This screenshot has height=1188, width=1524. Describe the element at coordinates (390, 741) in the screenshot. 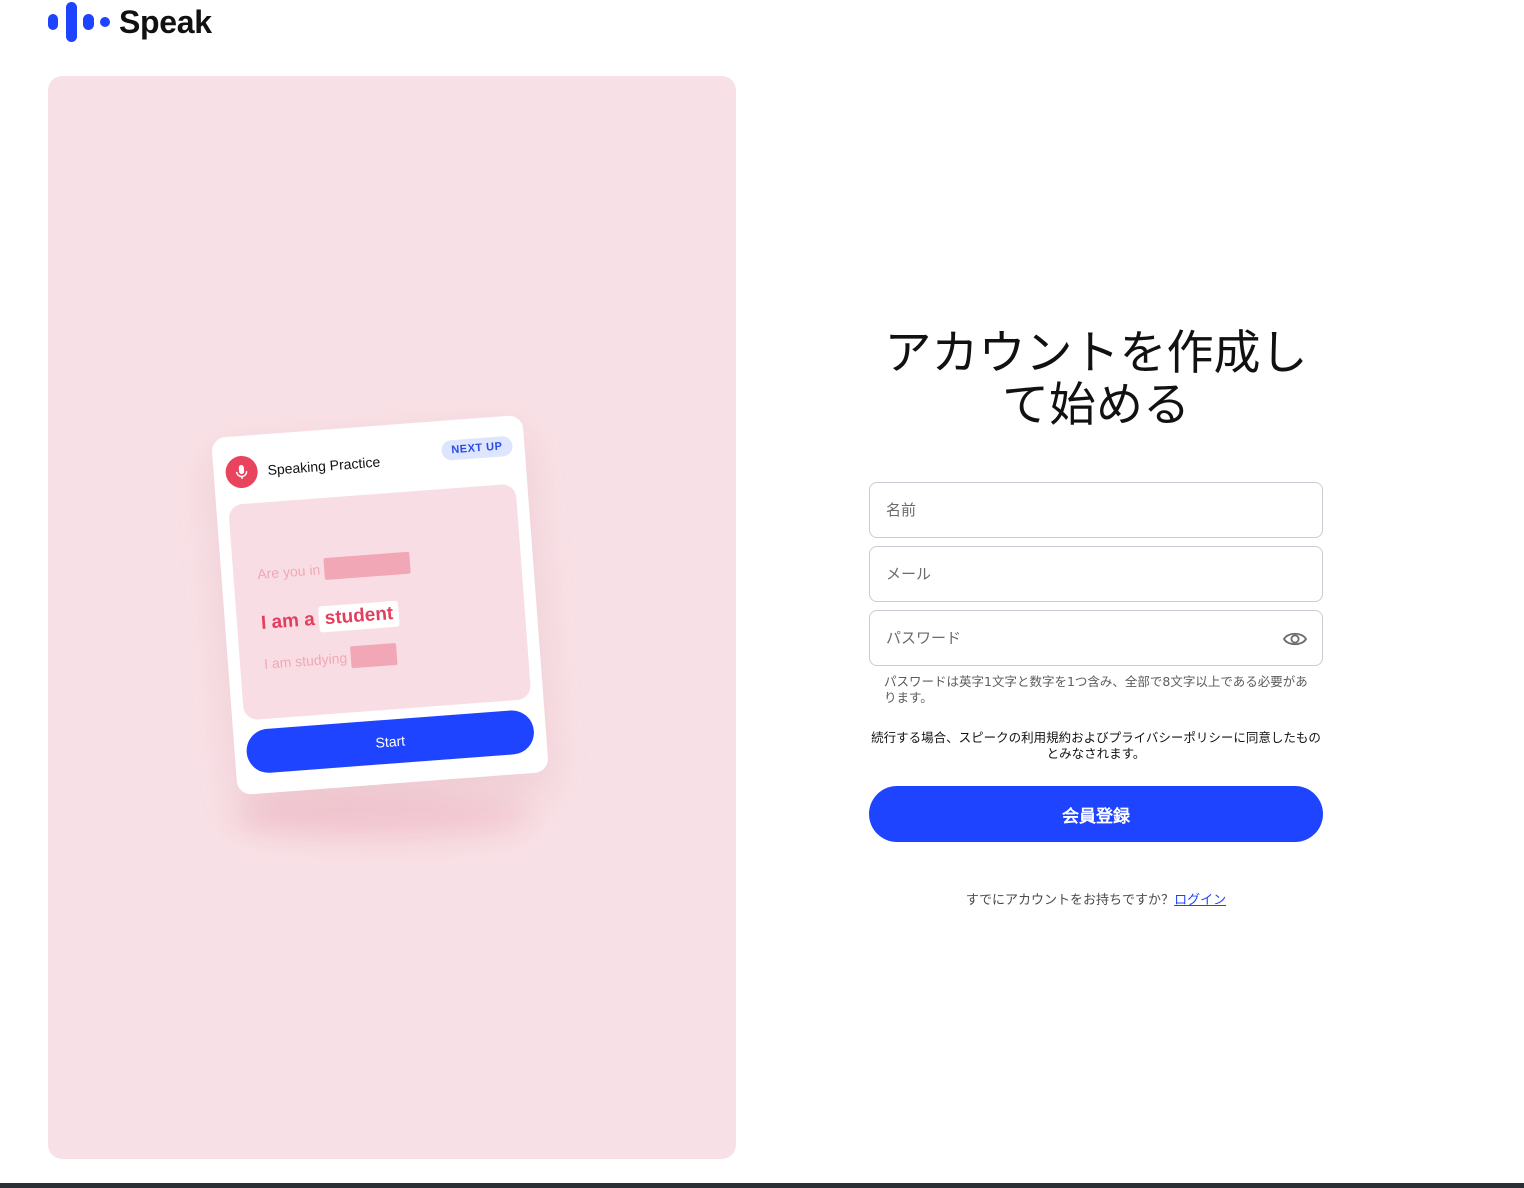

I see `card-start-button: Start` at that location.